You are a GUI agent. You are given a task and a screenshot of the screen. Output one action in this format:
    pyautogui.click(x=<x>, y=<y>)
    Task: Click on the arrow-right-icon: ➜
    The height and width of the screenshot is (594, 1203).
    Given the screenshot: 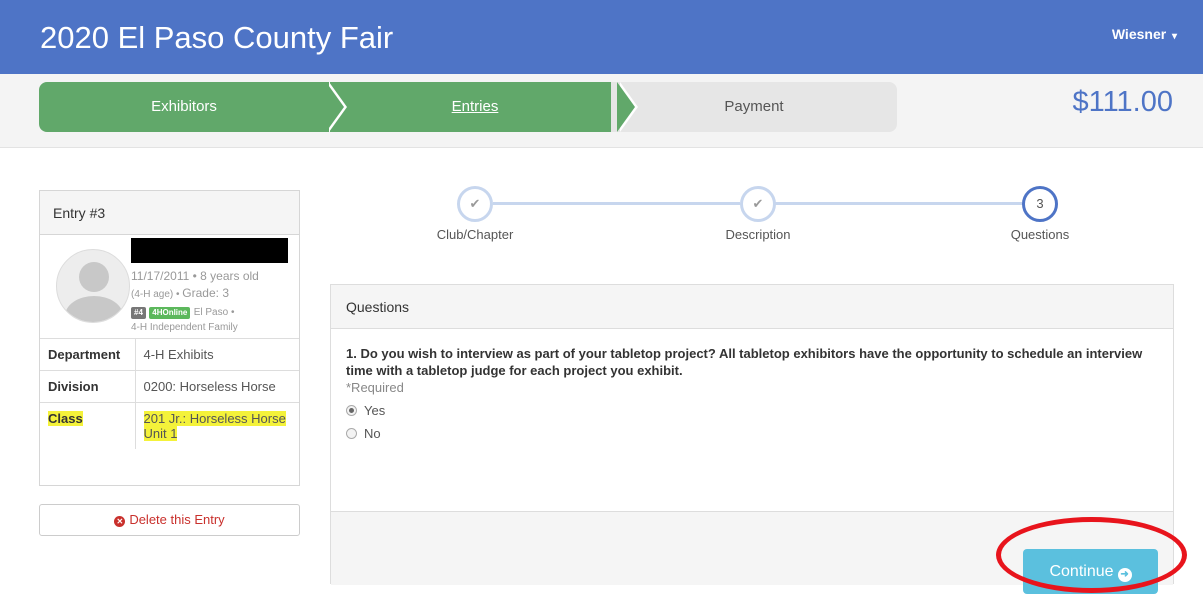 What is the action you would take?
    pyautogui.click(x=1124, y=575)
    